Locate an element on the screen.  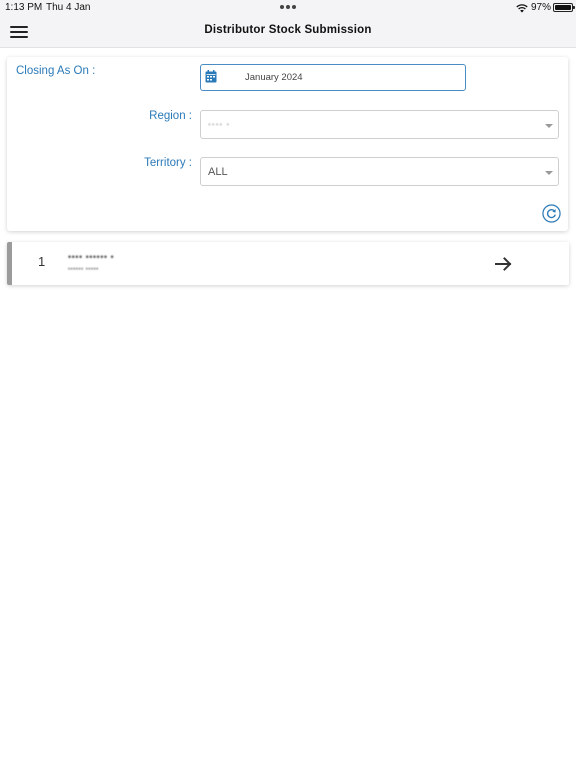
distributor-code: •••••• ••••• is located at coordinates (83, 270).